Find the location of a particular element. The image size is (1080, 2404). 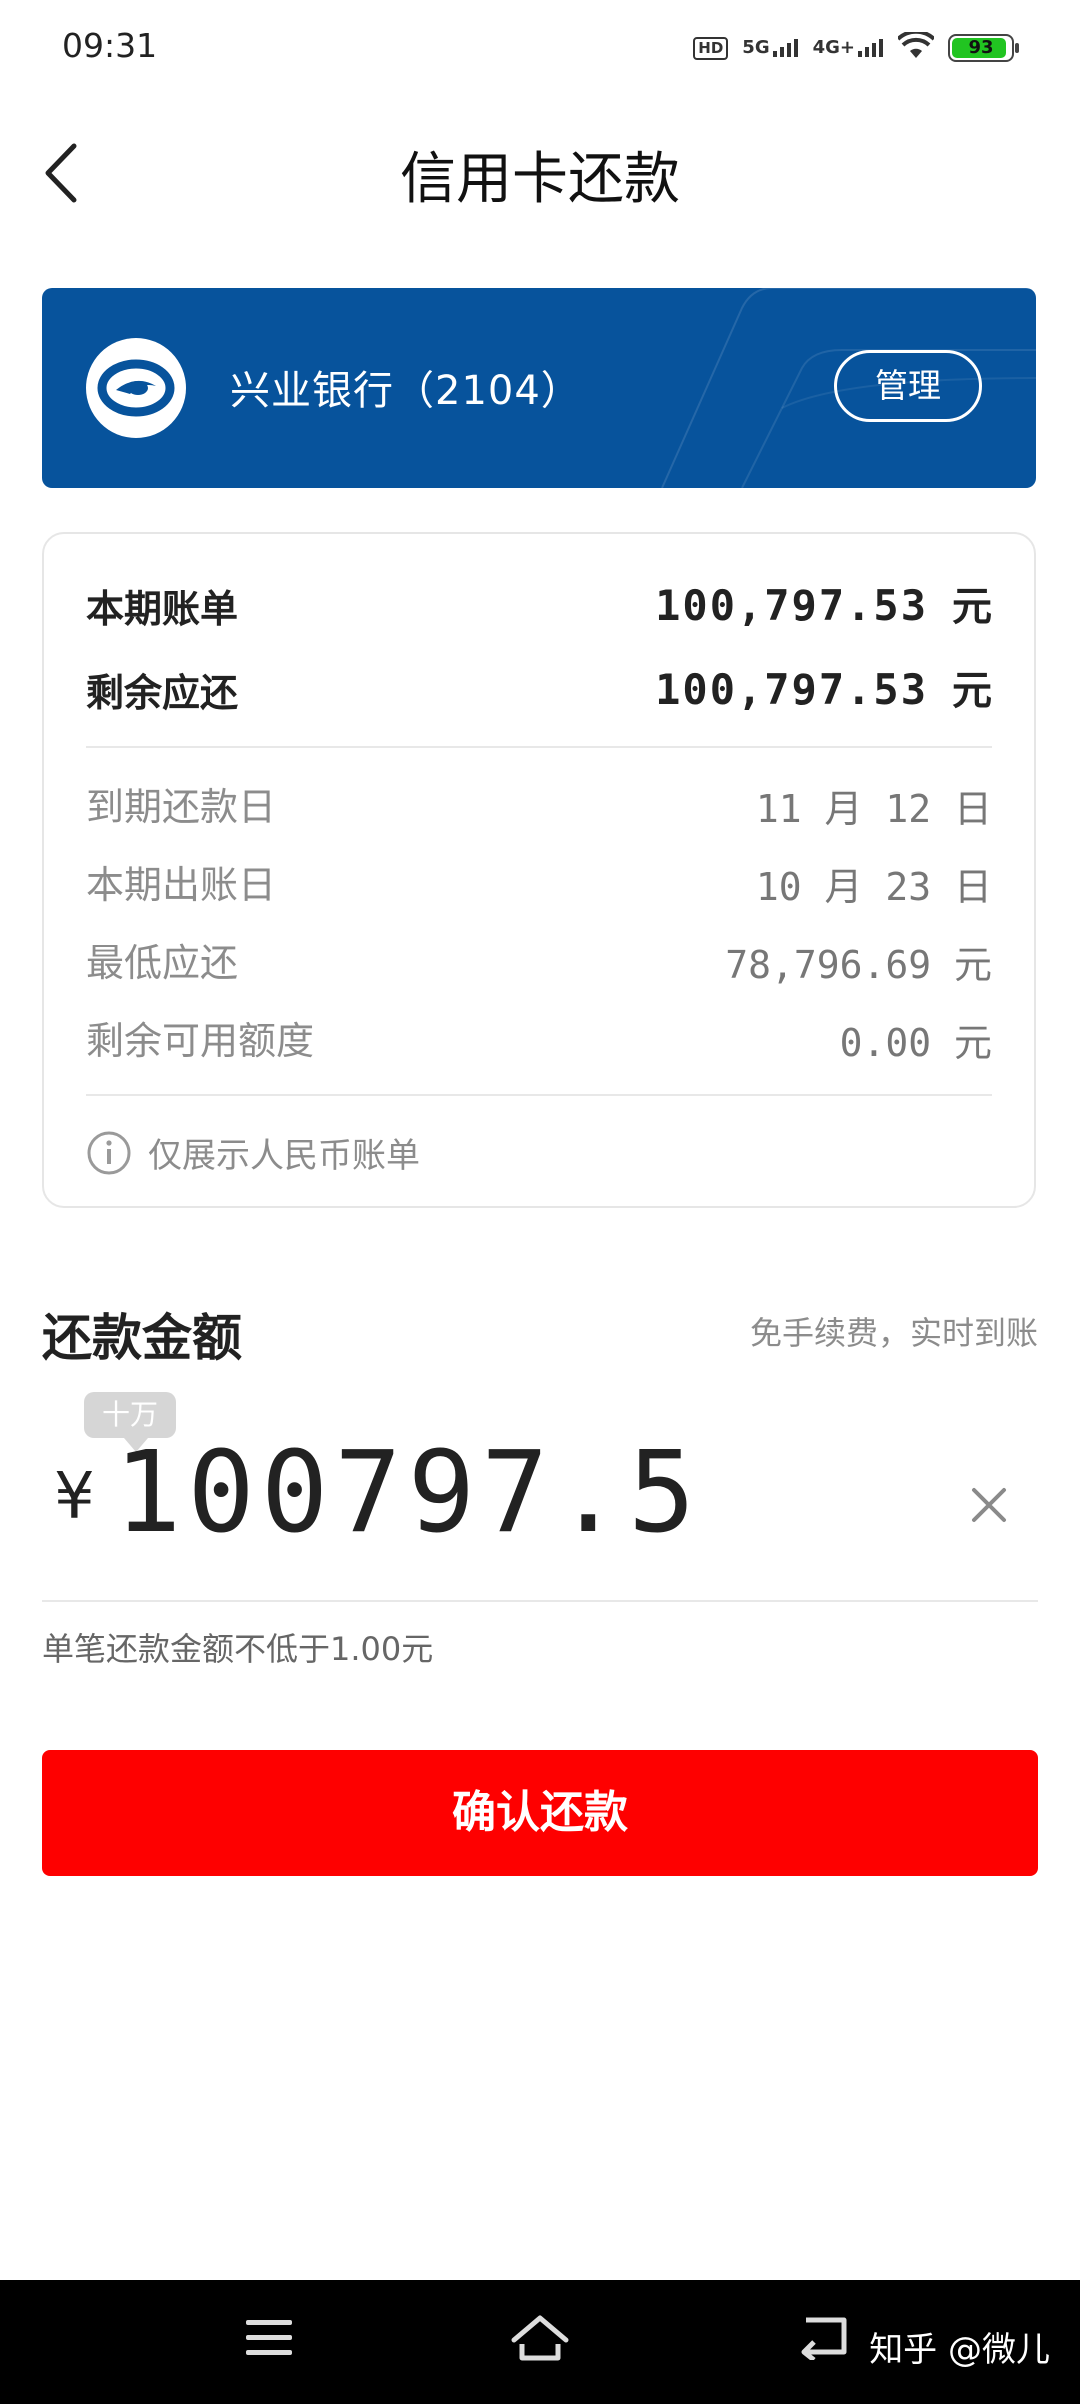

remaining-value: 100,797.53 is located at coordinates (791, 689).